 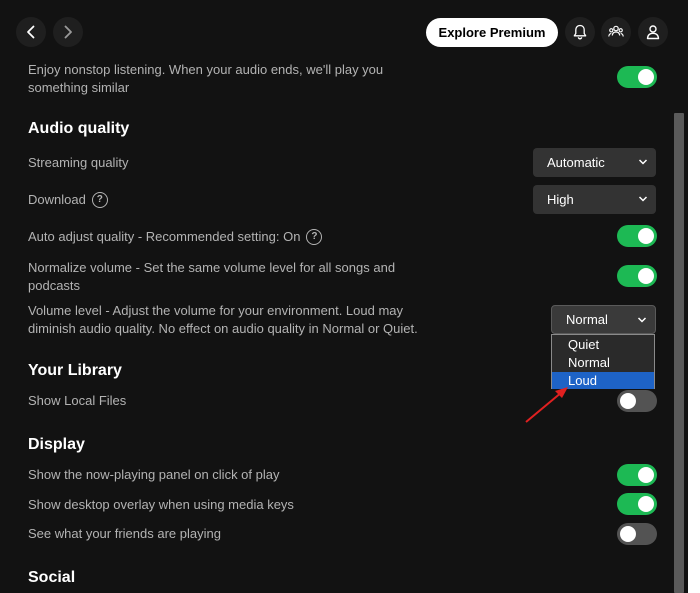 I want to click on volume-level-dropdown: Quiet Normal Loud, so click(x=603, y=361).